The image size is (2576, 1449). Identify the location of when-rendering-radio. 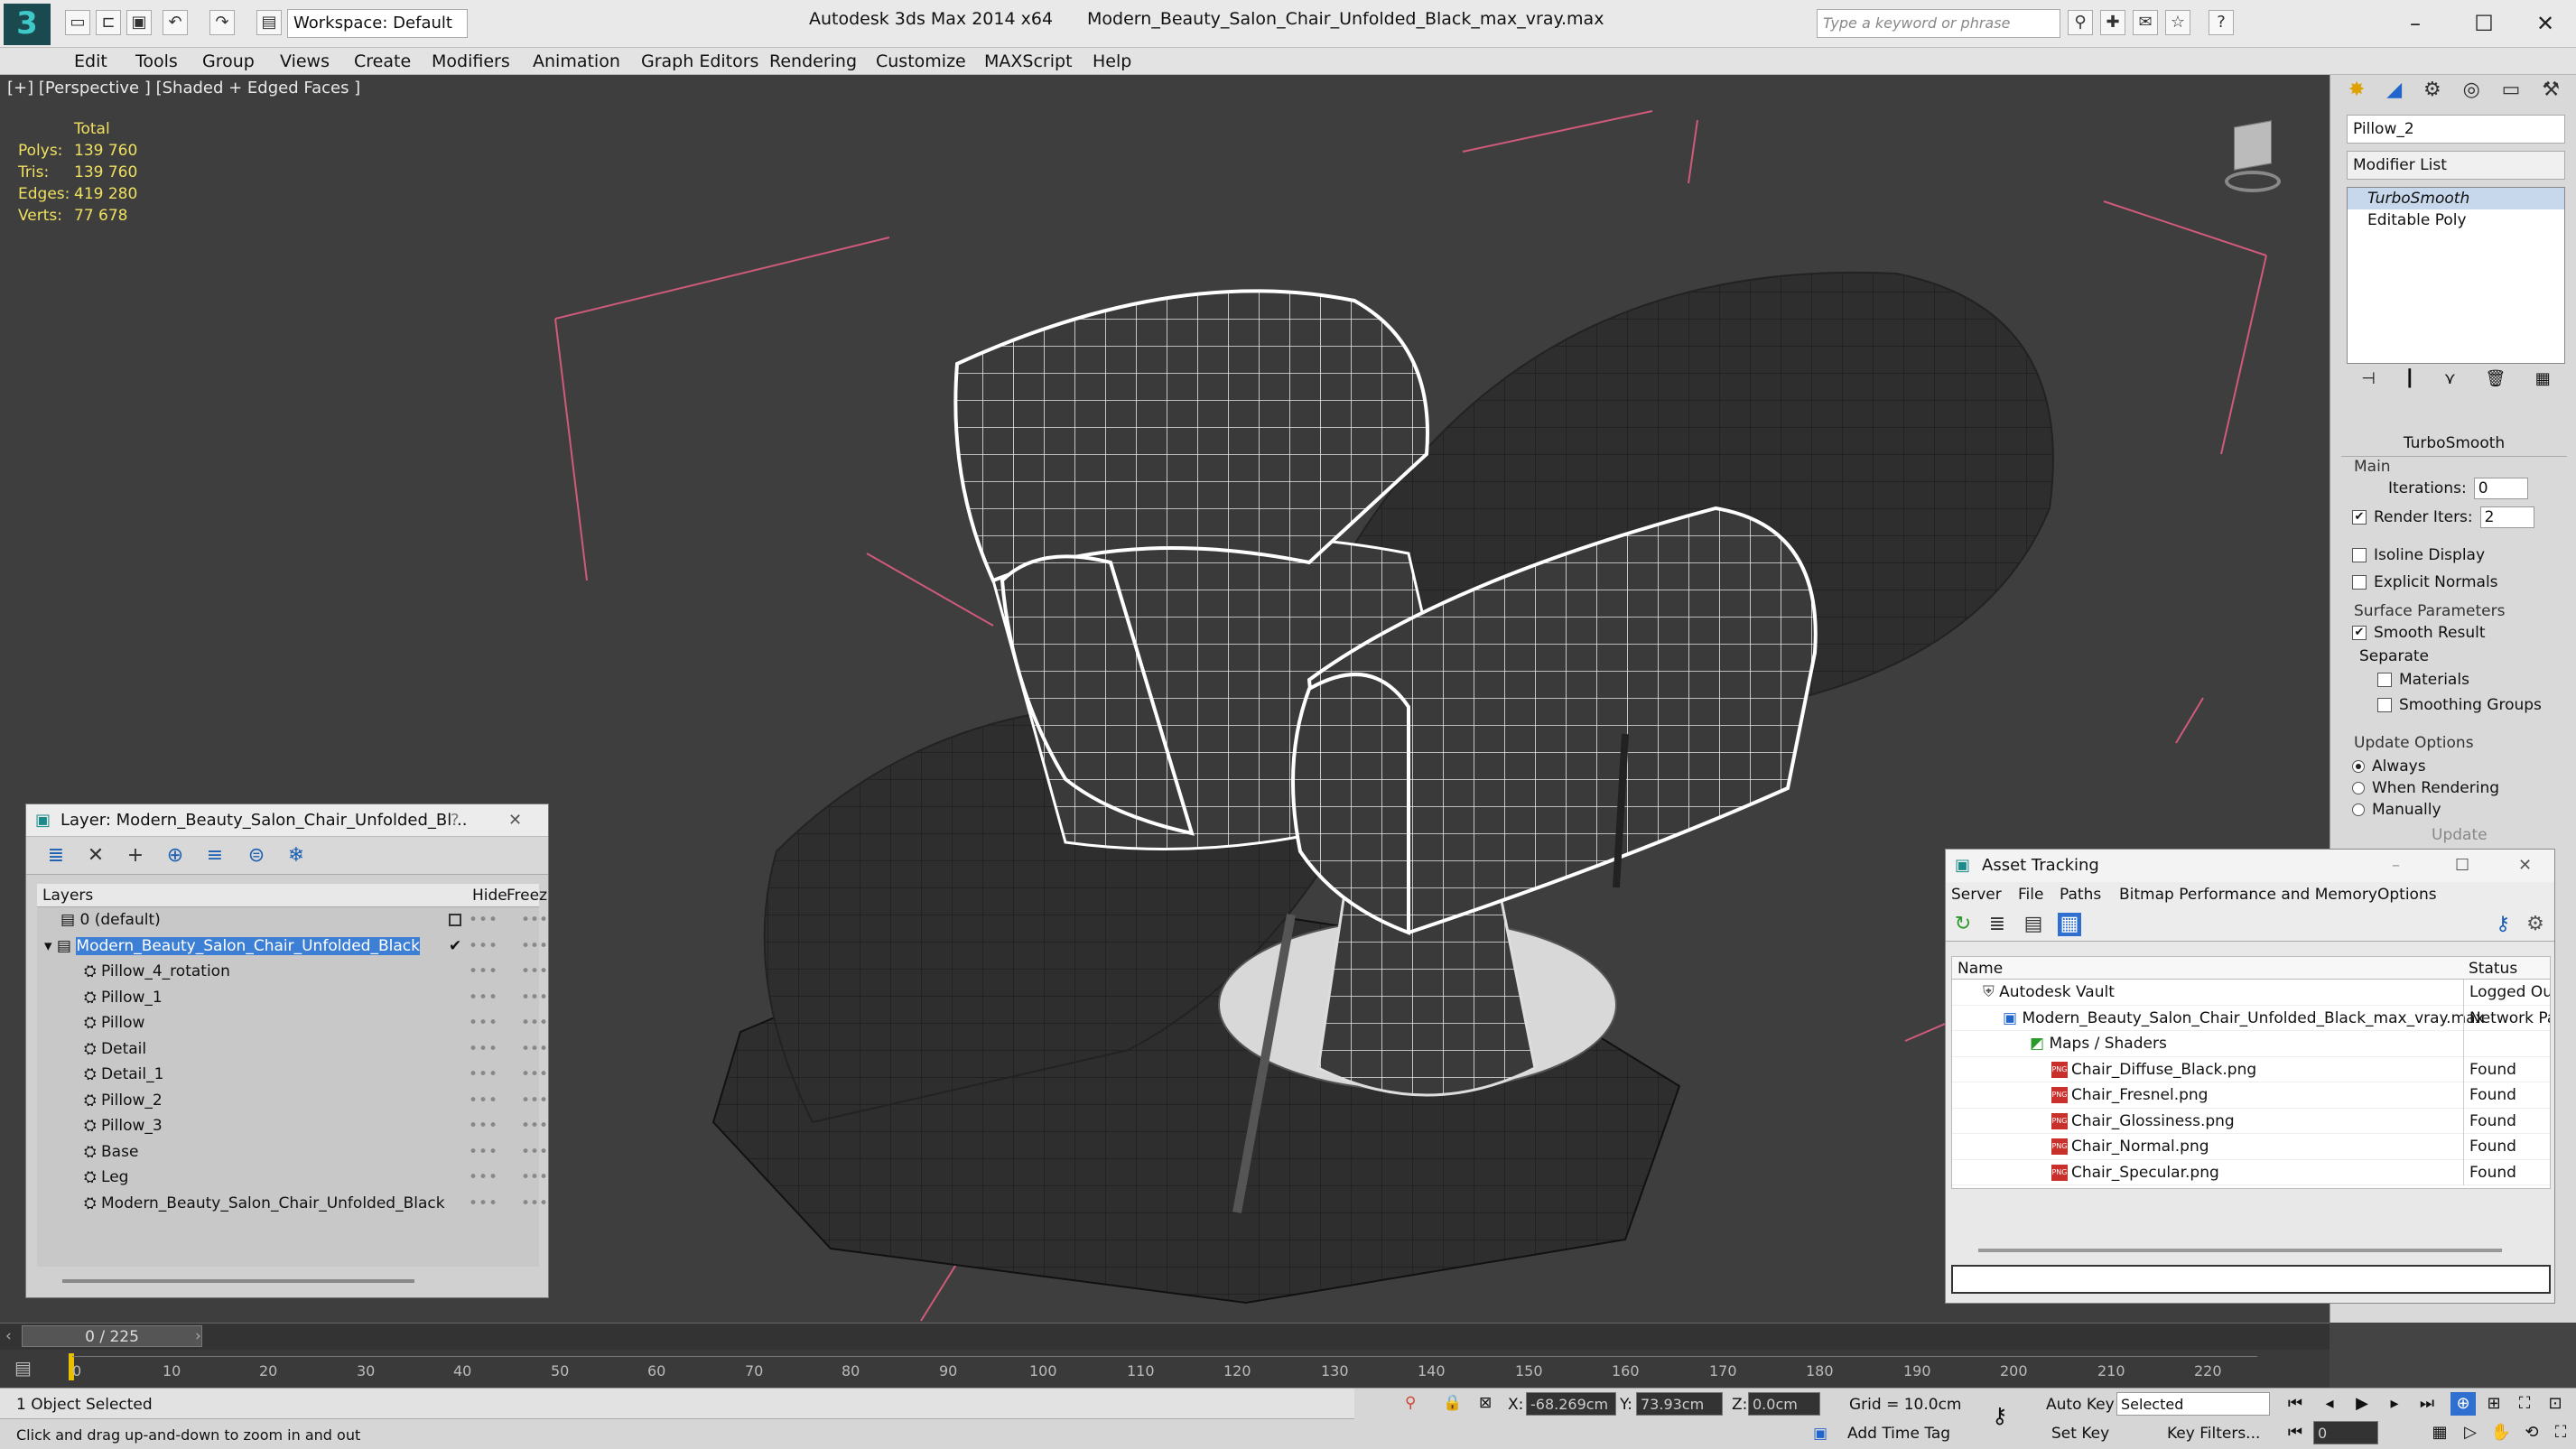
(2358, 788).